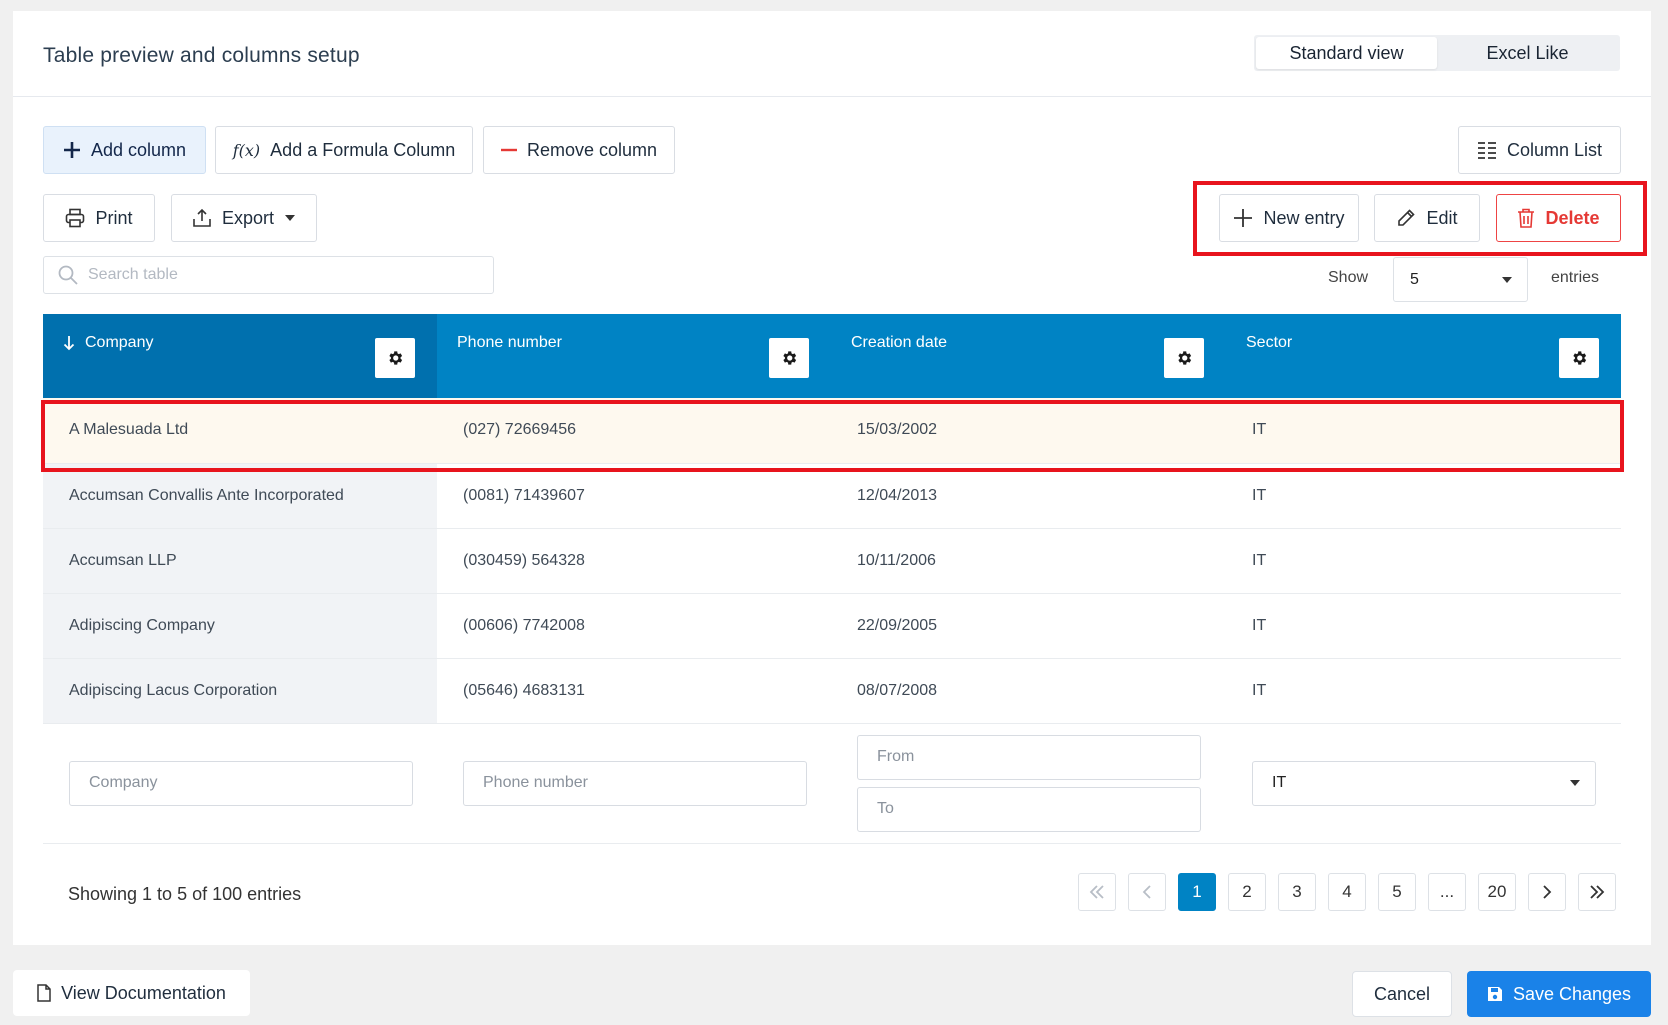 The height and width of the screenshot is (1025, 1668). Describe the element at coordinates (1197, 892) in the screenshot. I see `page-button-1: 1` at that location.